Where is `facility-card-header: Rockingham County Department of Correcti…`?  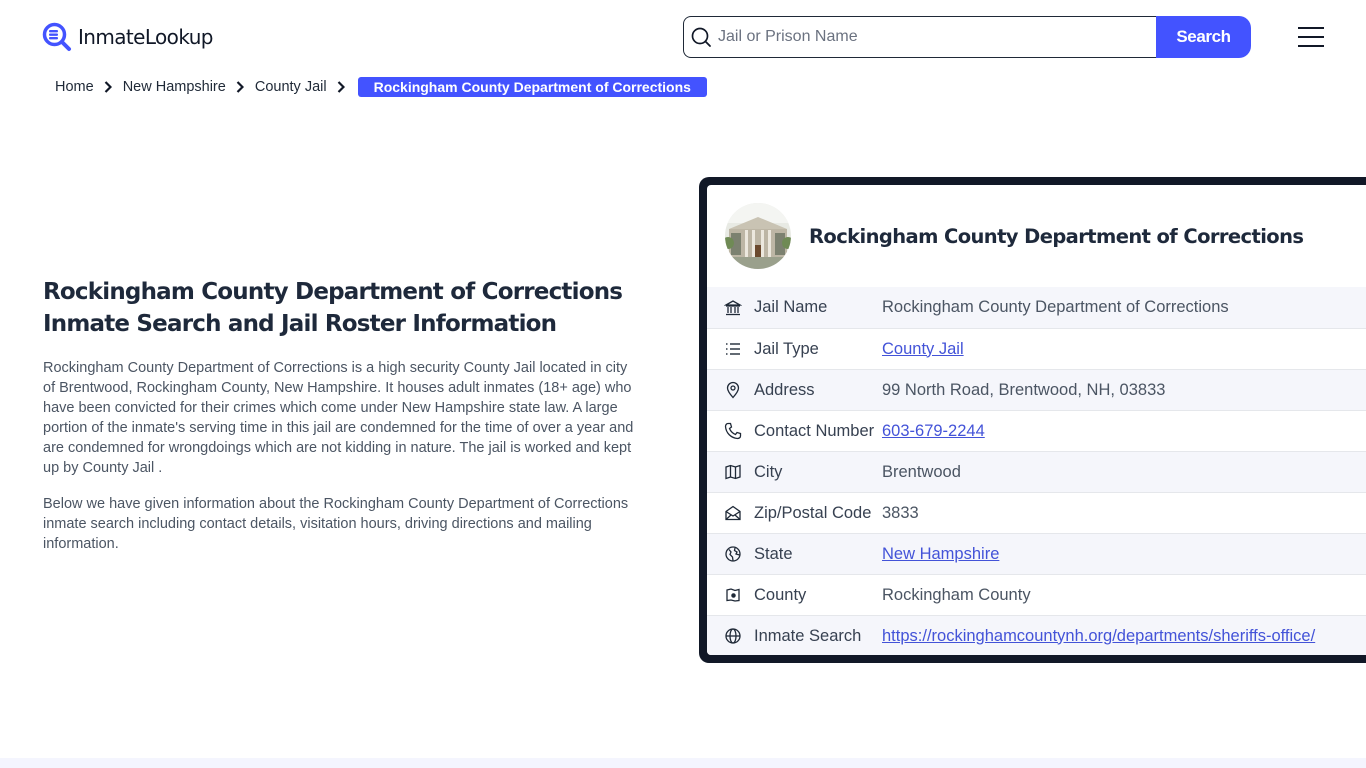 facility-card-header: Rockingham County Department of Correcti… is located at coordinates (1036, 236).